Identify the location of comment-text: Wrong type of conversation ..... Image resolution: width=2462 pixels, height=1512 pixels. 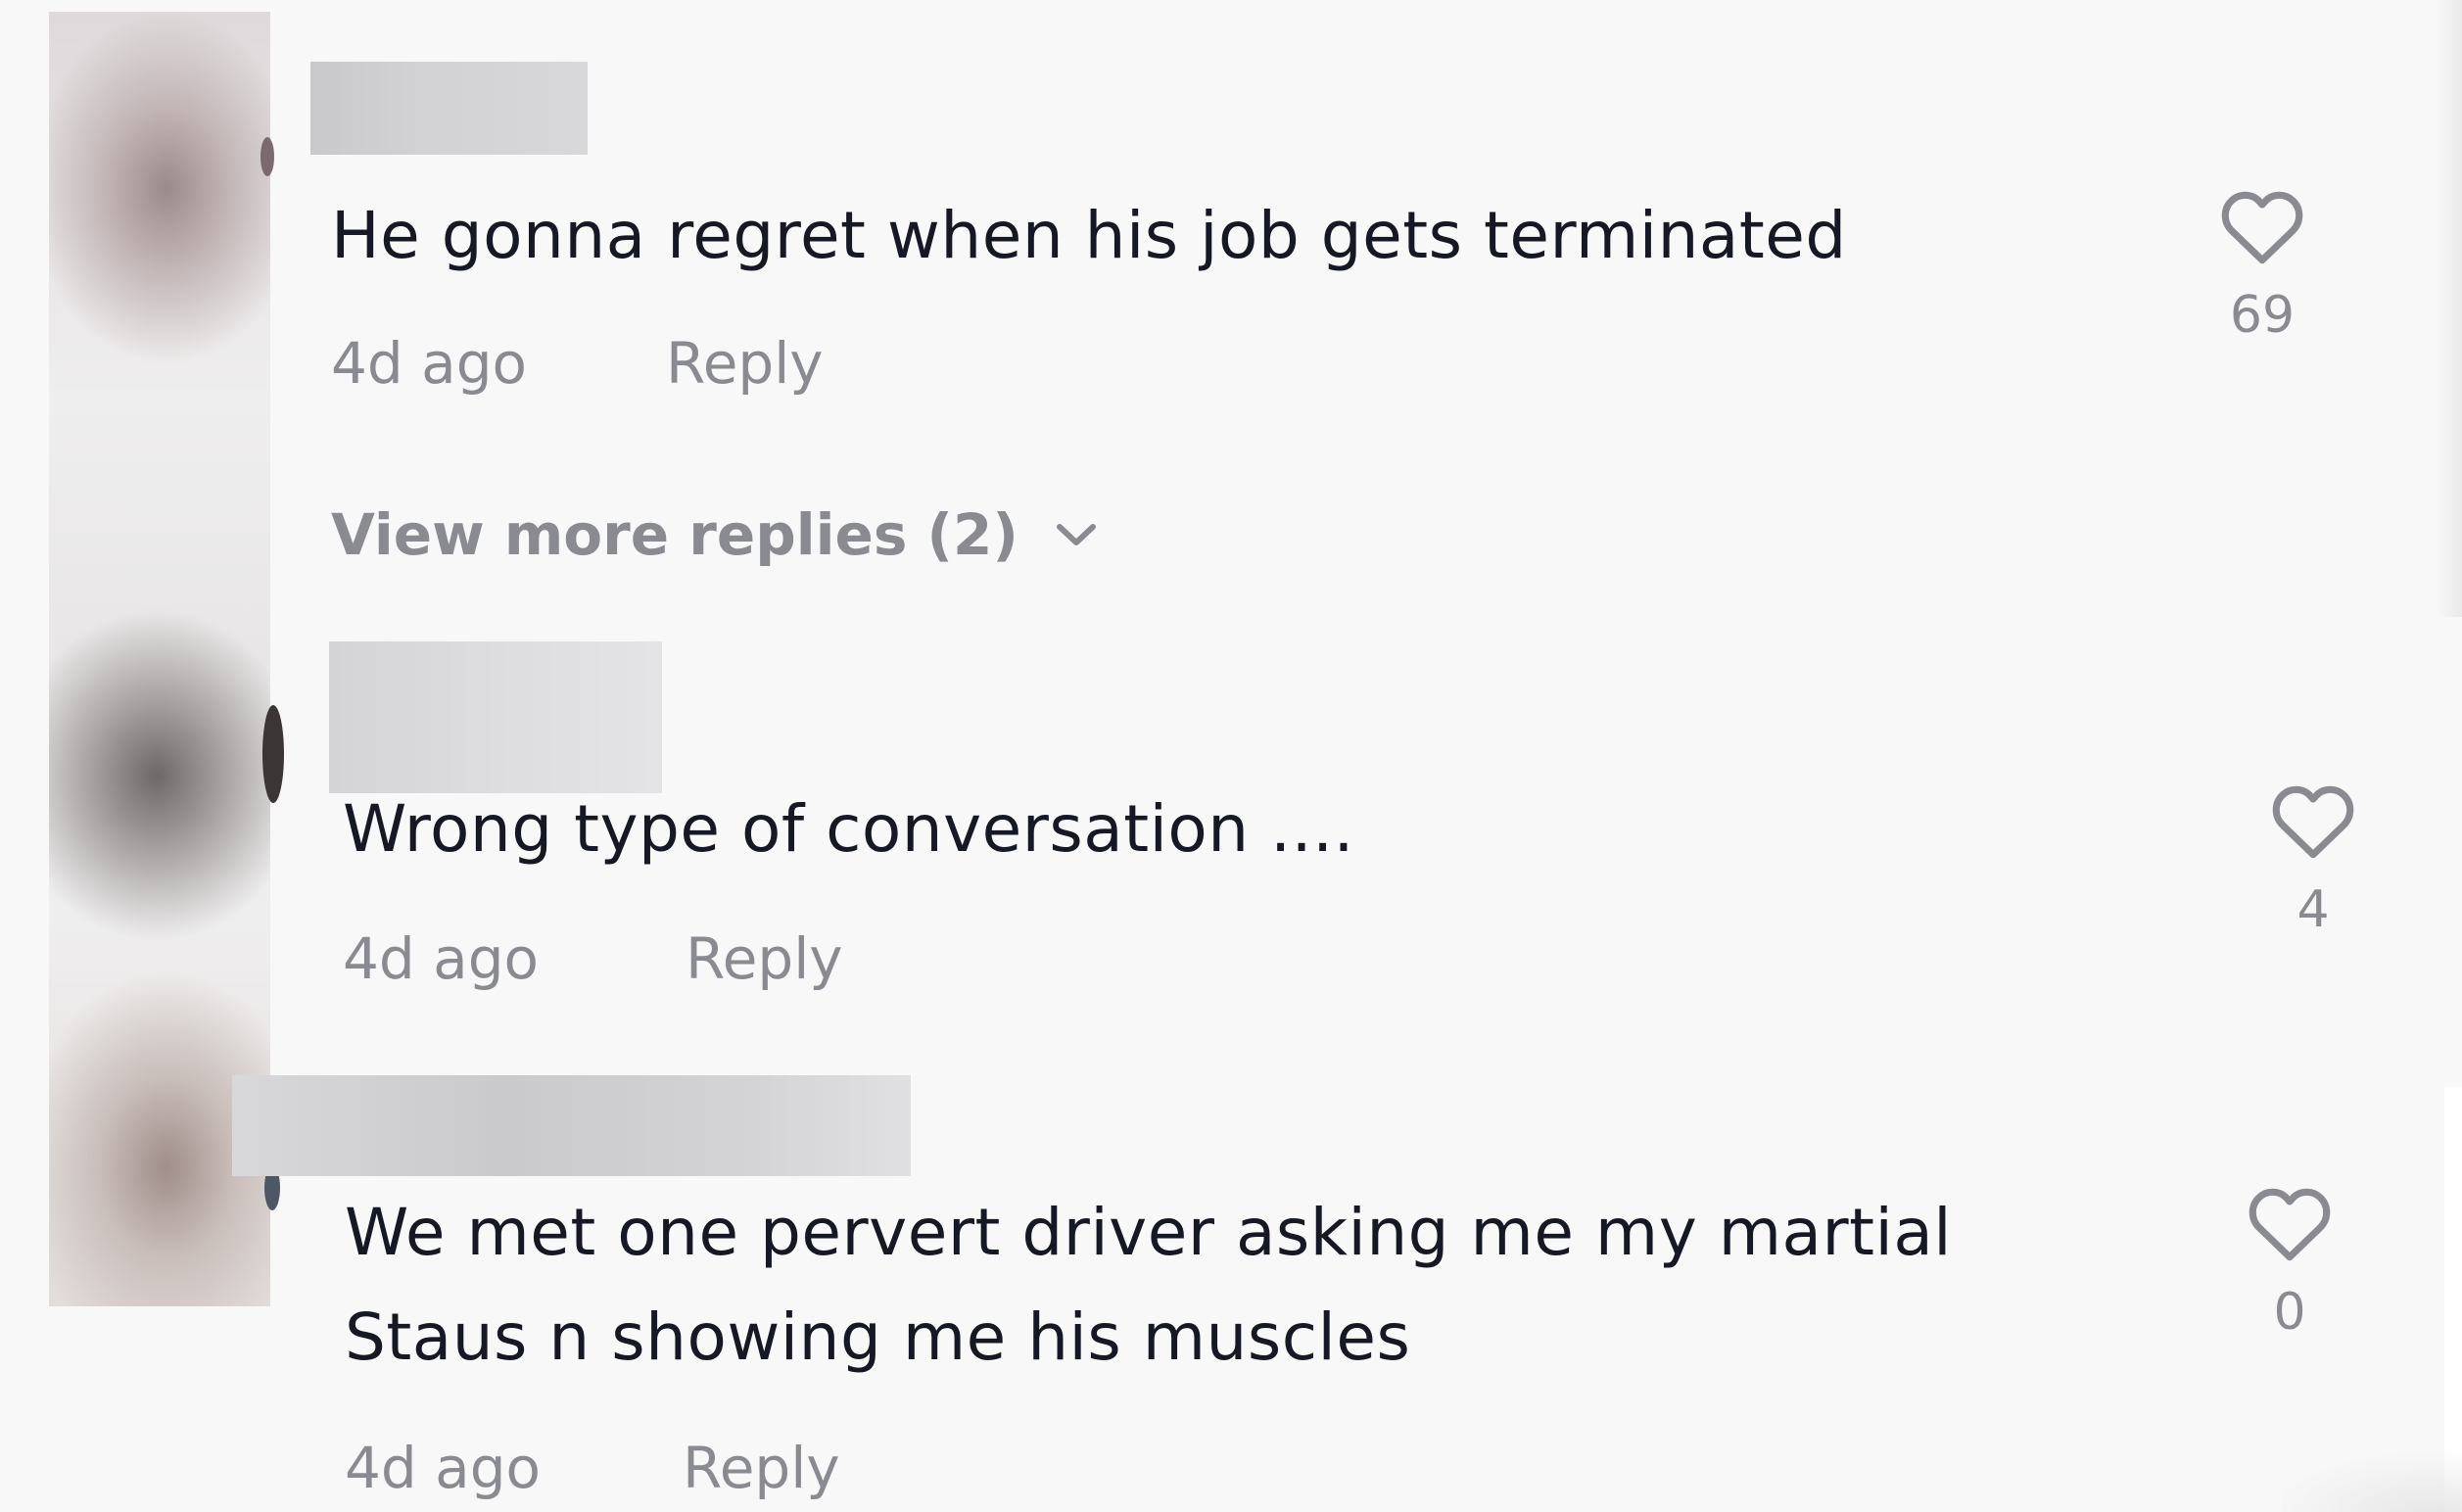
(849, 829).